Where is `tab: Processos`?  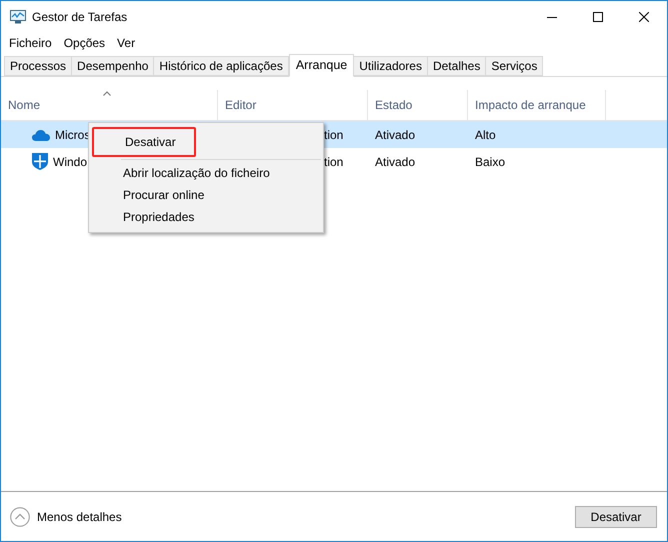 tab: Processos is located at coordinates (38, 66).